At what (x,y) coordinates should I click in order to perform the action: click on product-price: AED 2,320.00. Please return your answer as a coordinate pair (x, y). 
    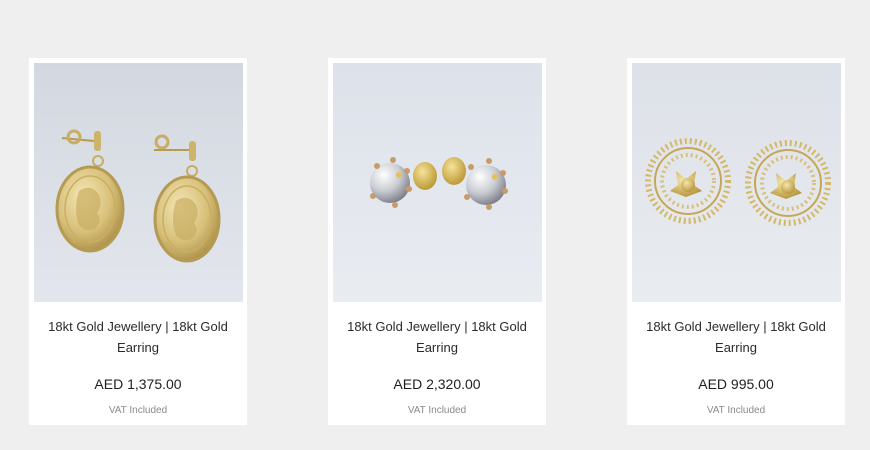
    Looking at the image, I should click on (437, 384).